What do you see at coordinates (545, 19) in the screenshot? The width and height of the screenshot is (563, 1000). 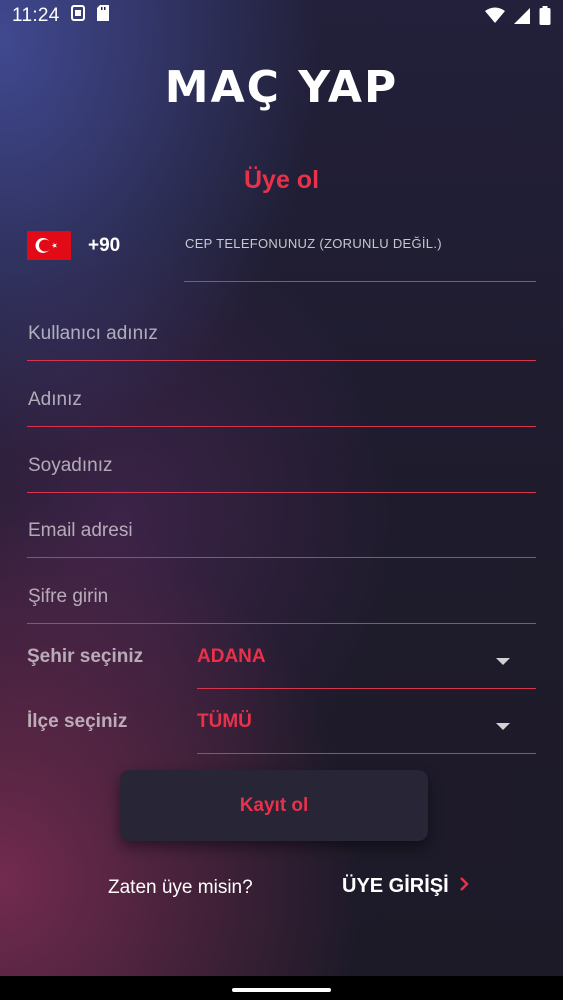 I see `battery-icon` at bounding box center [545, 19].